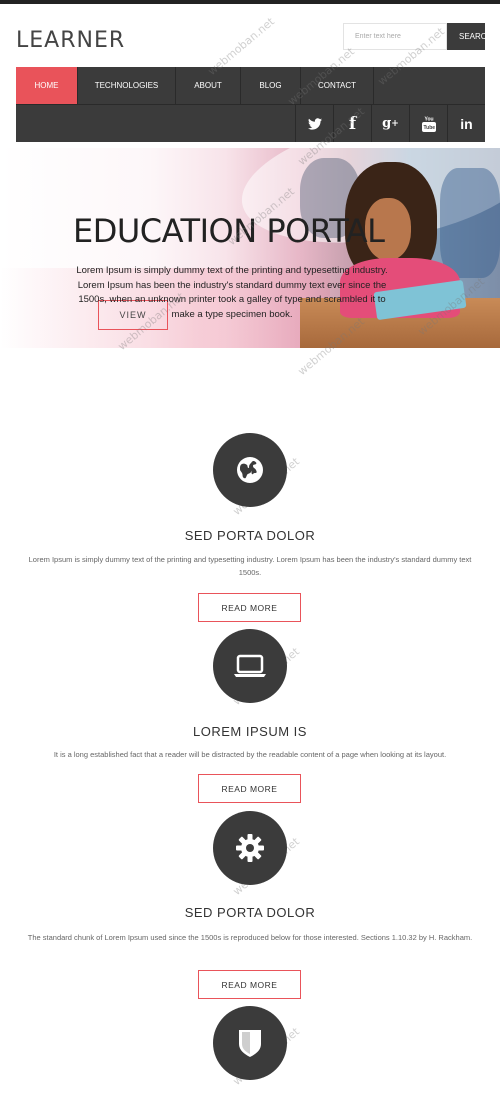 This screenshot has height=1100, width=500. What do you see at coordinates (229, 231) in the screenshot?
I see `hero-title: EDUCATION PORTAL` at bounding box center [229, 231].